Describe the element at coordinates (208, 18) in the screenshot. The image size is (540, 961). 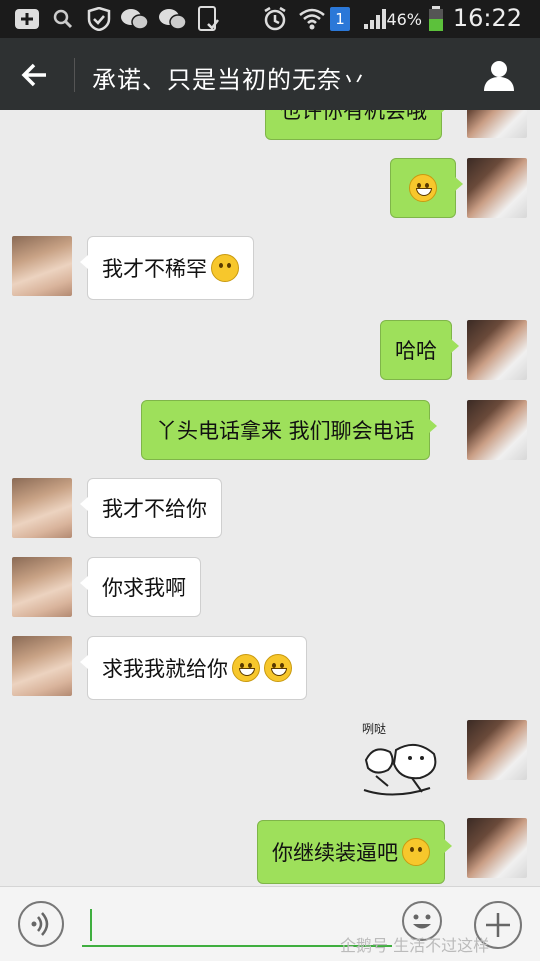
I see `phone-check-icon` at that location.